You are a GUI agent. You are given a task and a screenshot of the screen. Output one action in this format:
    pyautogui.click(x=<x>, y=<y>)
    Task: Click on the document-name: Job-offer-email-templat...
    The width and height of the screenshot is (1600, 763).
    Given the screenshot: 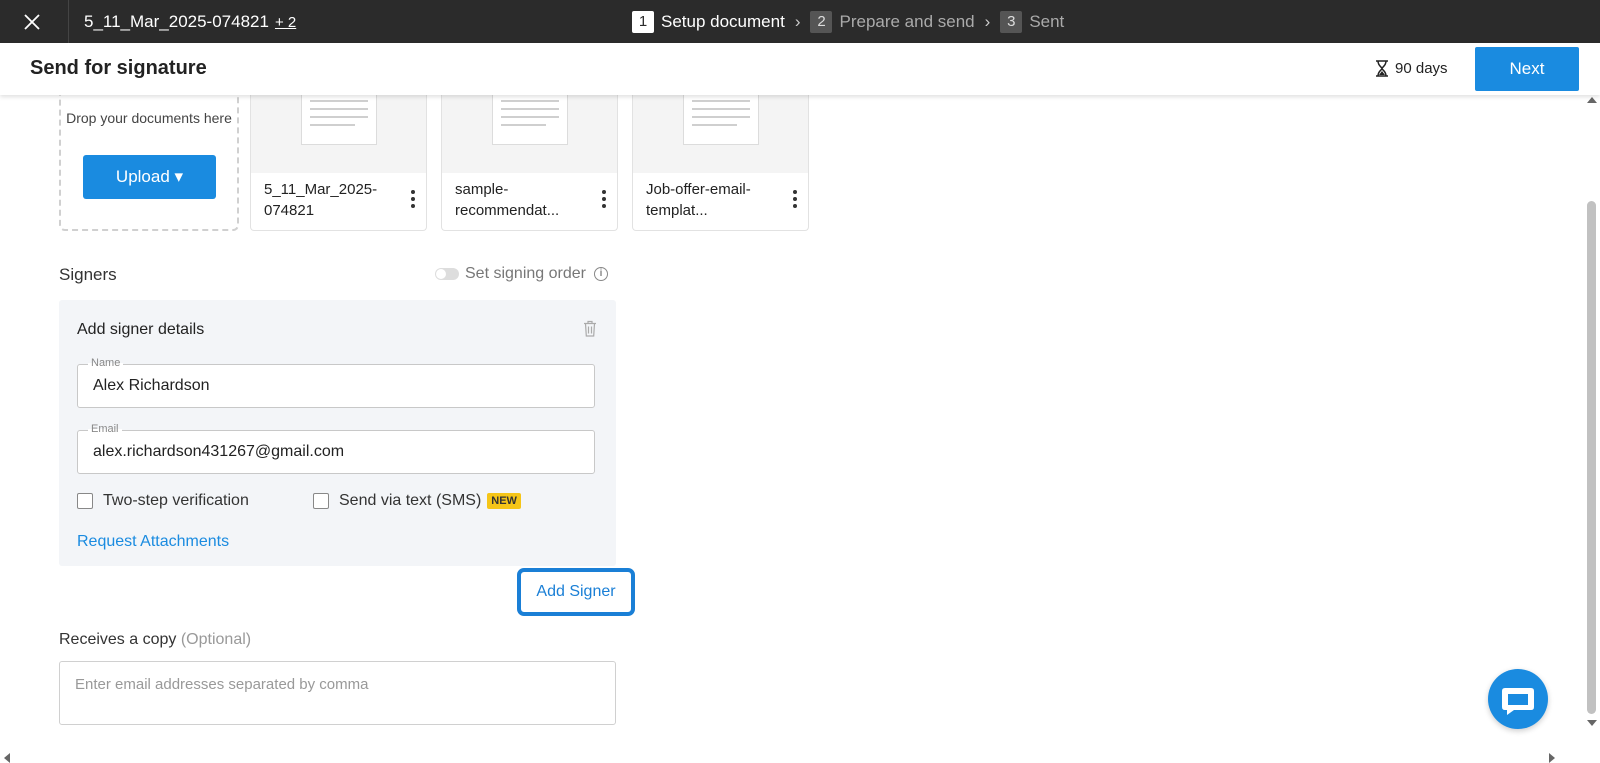 What is the action you would take?
    pyautogui.click(x=698, y=200)
    